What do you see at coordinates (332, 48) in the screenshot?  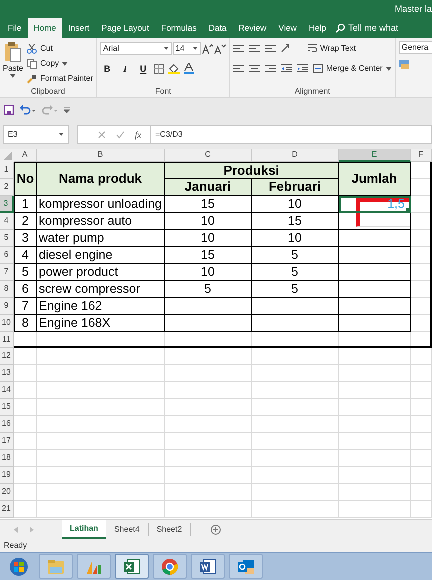 I see `wrap-text-button: Wrap Text` at bounding box center [332, 48].